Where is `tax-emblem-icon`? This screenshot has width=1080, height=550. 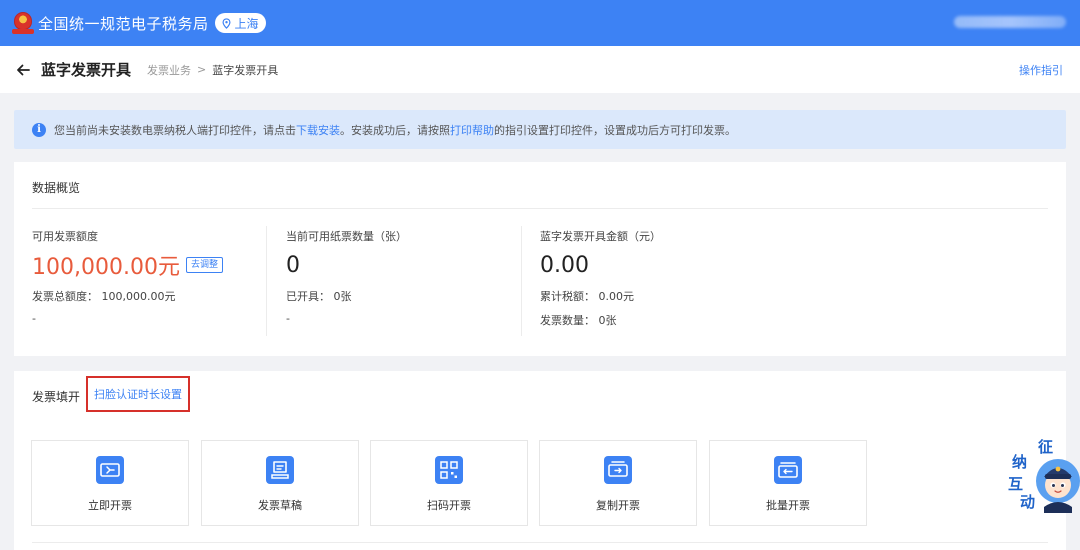
tax-emblem-icon is located at coordinates (23, 23).